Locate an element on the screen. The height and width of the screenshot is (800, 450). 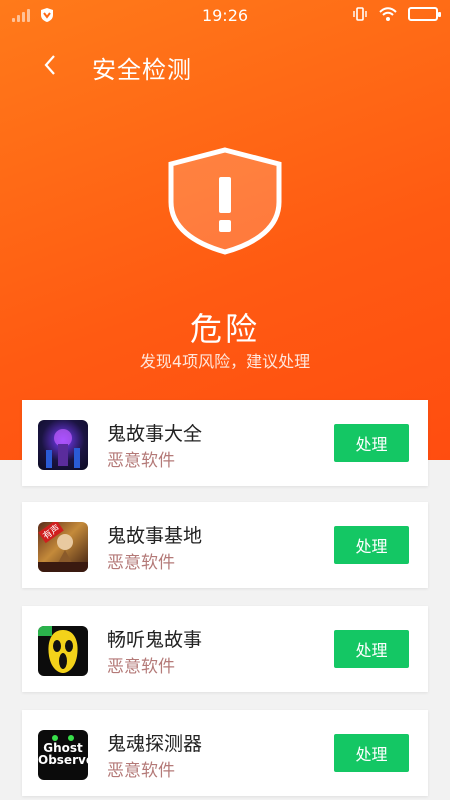
app-name: 鬼魂探测器 is located at coordinates (155, 744).